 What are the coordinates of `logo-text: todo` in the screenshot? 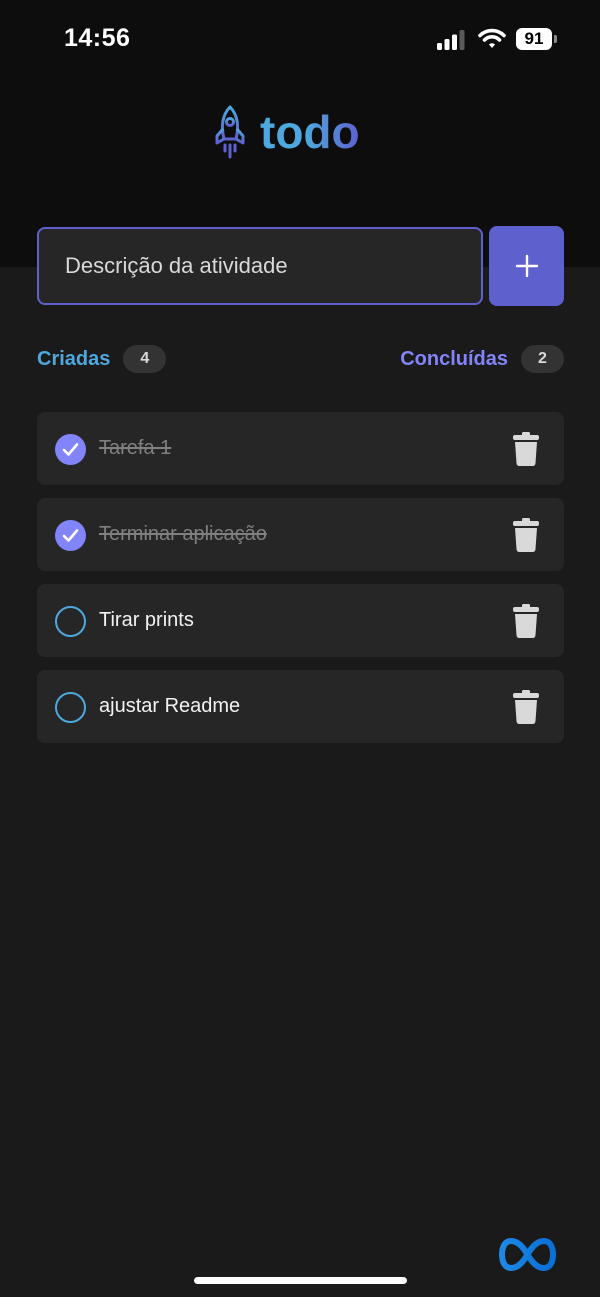 It's located at (310, 132).